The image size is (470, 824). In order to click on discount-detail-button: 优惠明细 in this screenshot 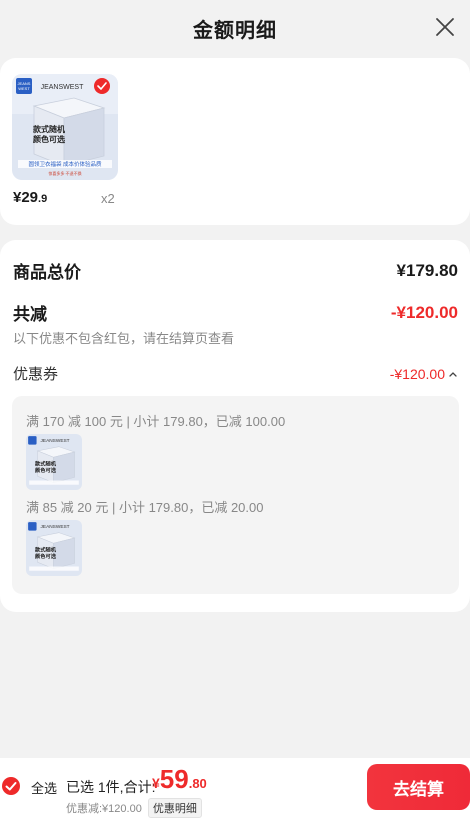, I will do `click(174, 808)`.